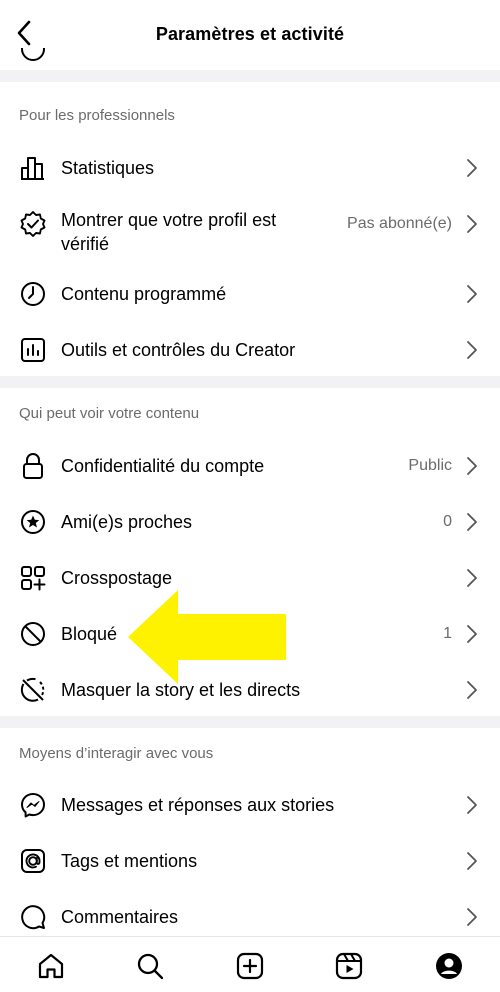 The height and width of the screenshot is (992, 500). Describe the element at coordinates (447, 633) in the screenshot. I see `row-value: 1` at that location.